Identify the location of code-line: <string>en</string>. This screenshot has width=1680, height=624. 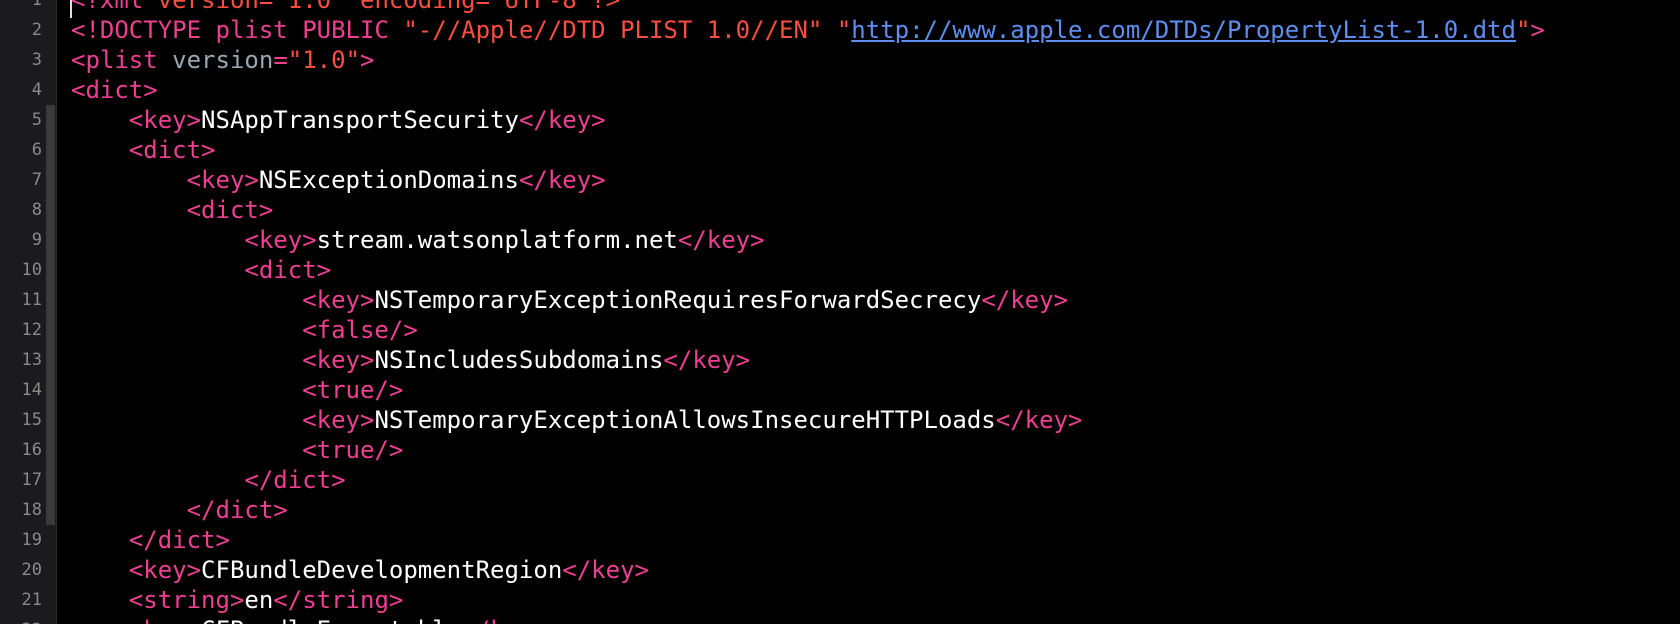
(237, 600).